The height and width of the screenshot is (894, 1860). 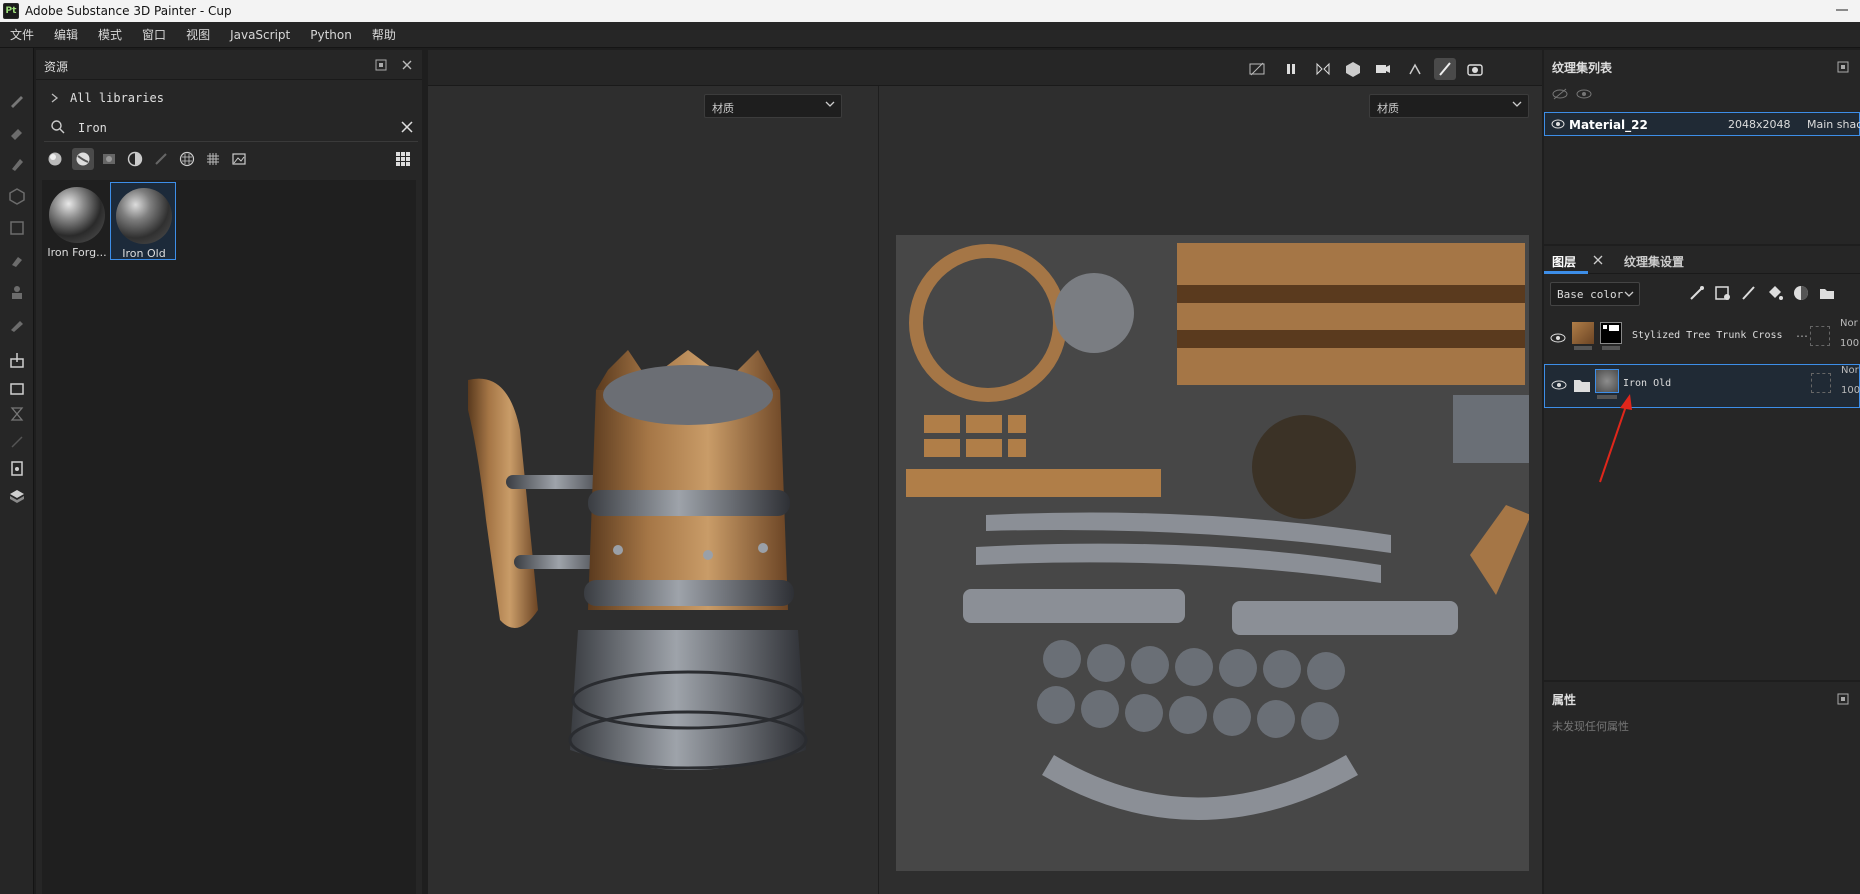 What do you see at coordinates (930, 11) in the screenshot?
I see `title-bar: Pt Adobe Substance 3D Painter - Cup` at bounding box center [930, 11].